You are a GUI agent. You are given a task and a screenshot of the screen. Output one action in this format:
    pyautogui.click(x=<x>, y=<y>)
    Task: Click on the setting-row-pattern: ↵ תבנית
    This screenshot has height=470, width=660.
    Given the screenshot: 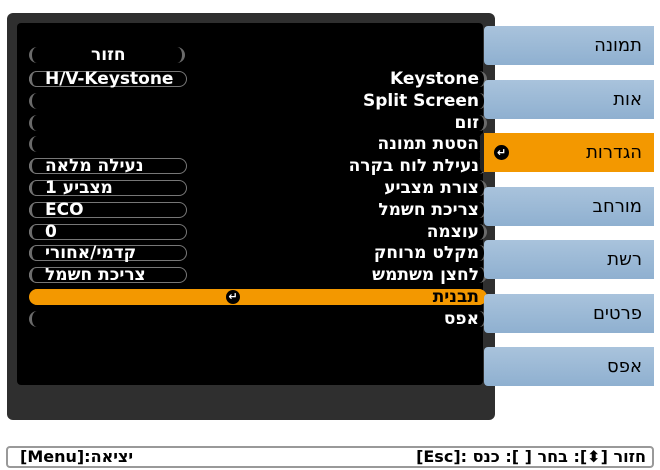 What is the action you would take?
    pyautogui.click(x=258, y=297)
    